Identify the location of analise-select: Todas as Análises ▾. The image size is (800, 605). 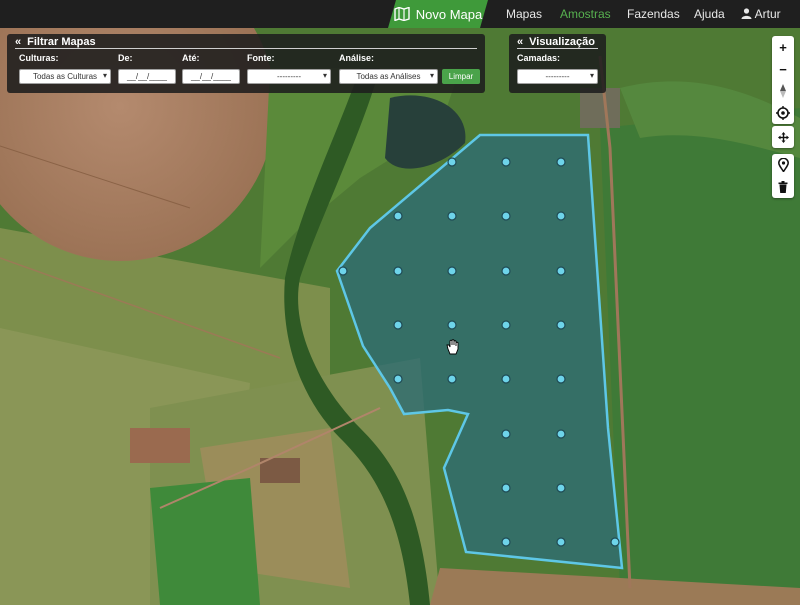
(388, 76).